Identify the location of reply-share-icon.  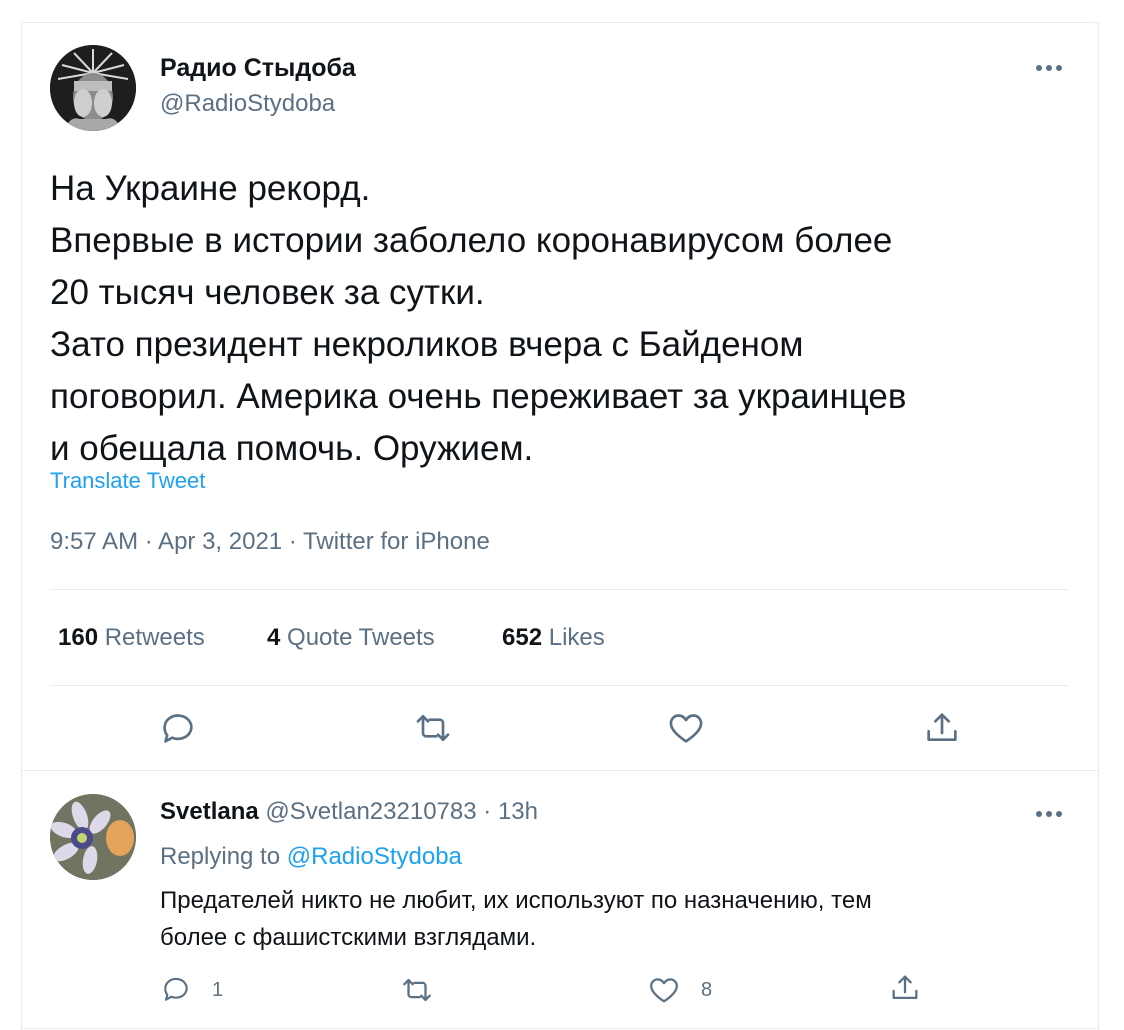
(905, 988).